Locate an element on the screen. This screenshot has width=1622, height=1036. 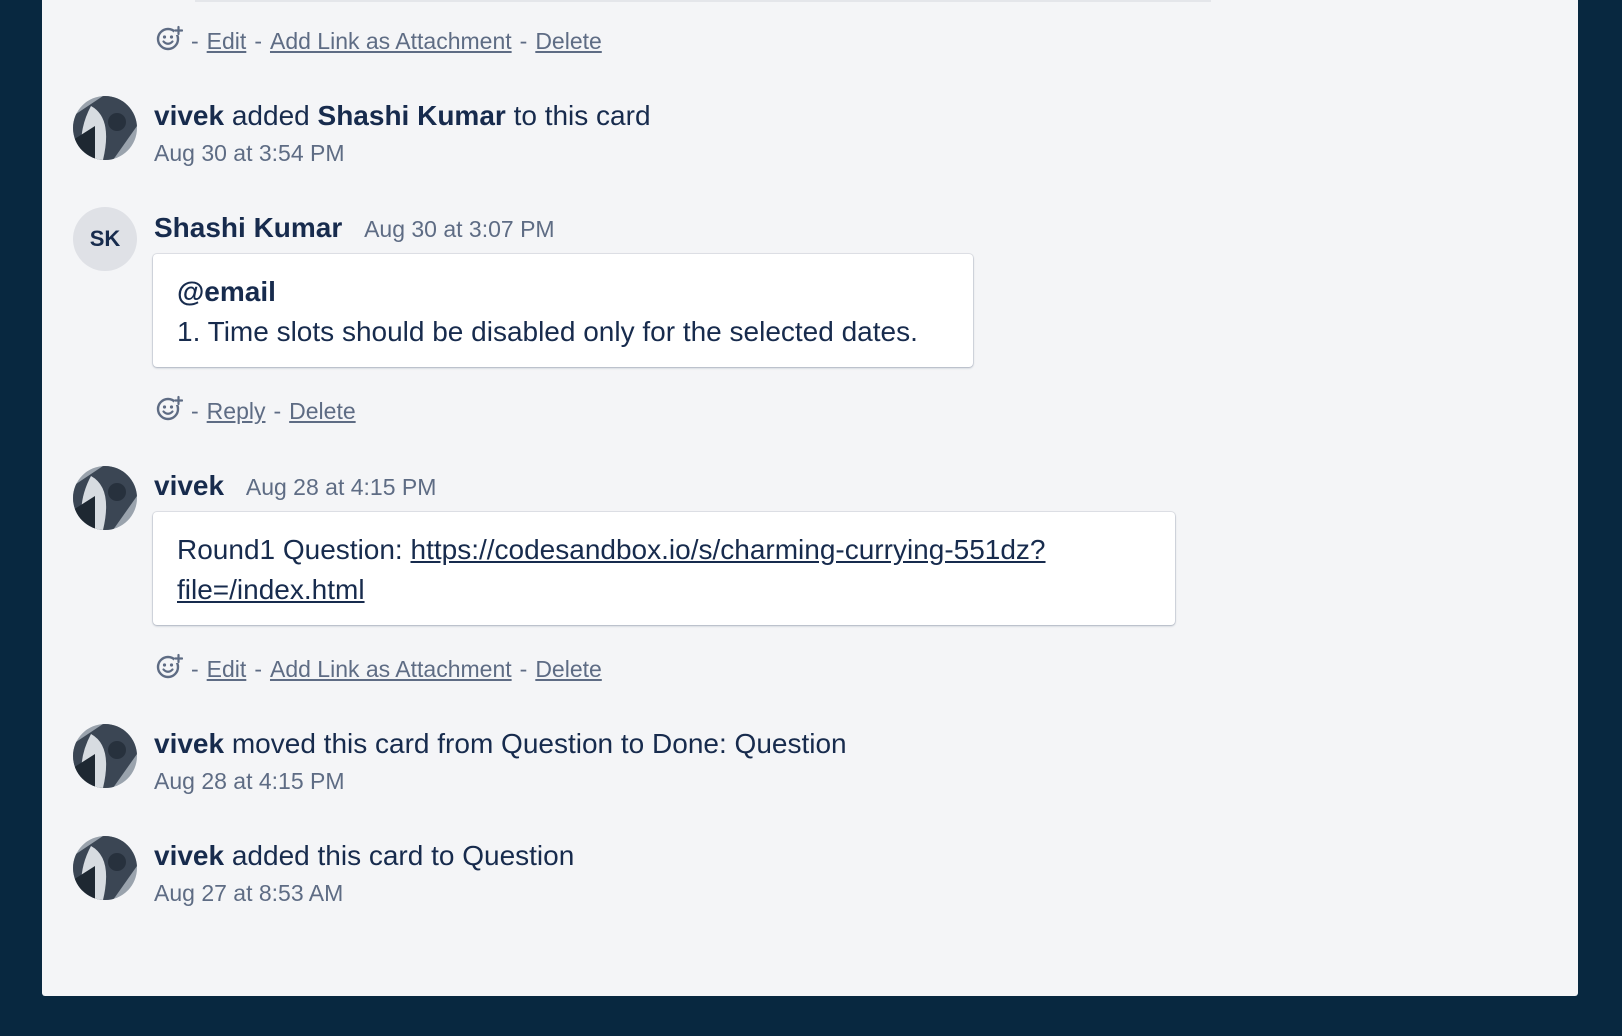
author-name: vivek is located at coordinates (189, 485).